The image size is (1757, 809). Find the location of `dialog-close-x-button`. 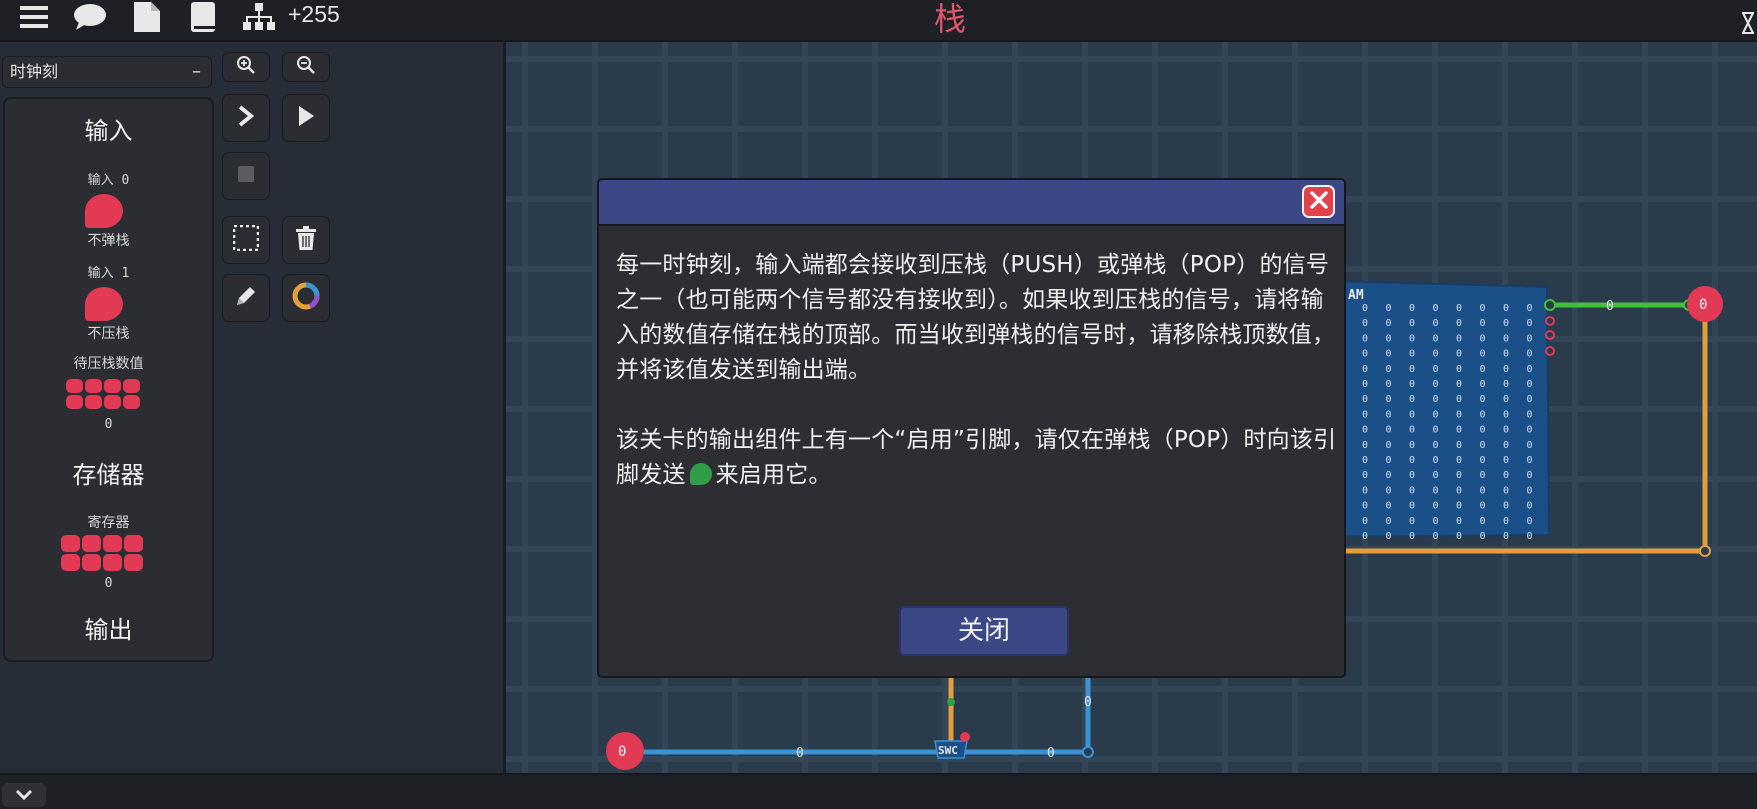

dialog-close-x-button is located at coordinates (1318, 201).